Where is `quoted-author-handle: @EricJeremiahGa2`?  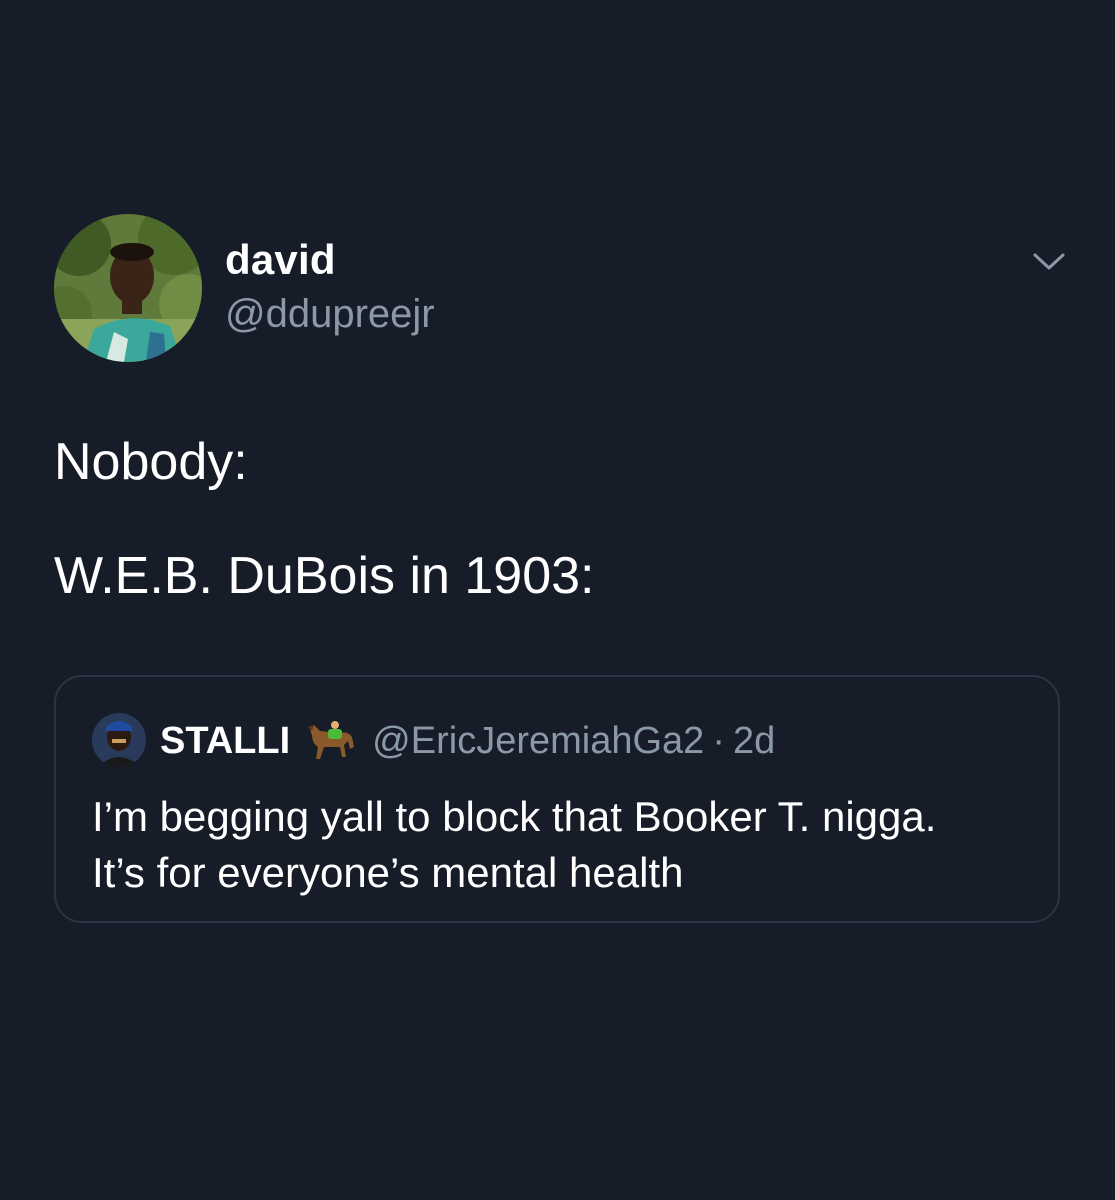 quoted-author-handle: @EricJeremiahGa2 is located at coordinates (538, 741).